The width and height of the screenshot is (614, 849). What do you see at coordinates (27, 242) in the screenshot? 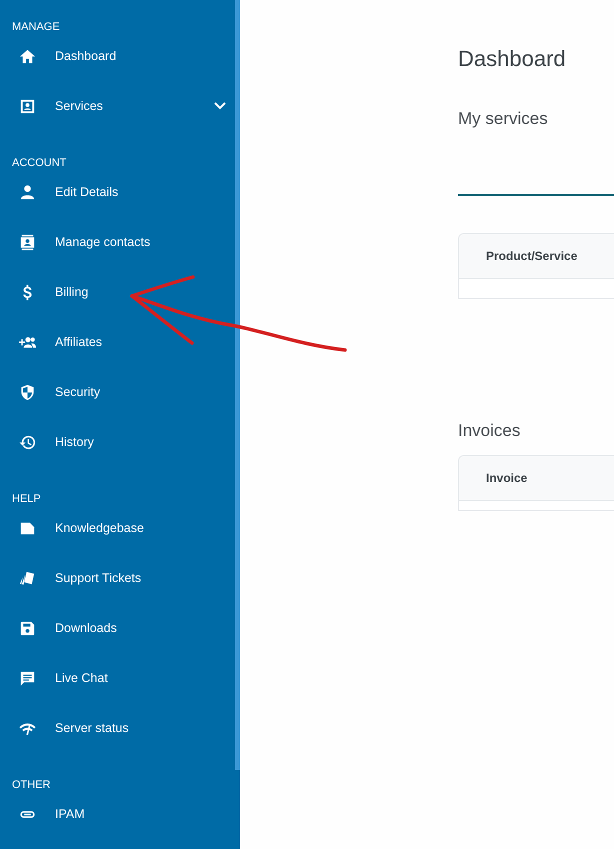
I see `address-book-icon` at bounding box center [27, 242].